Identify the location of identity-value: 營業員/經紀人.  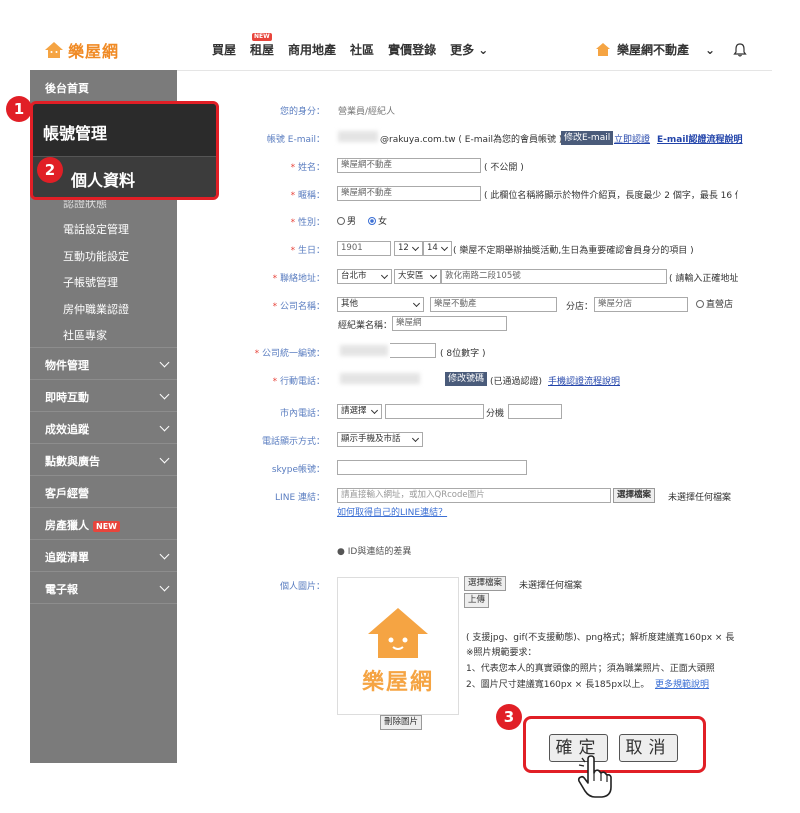
(367, 112).